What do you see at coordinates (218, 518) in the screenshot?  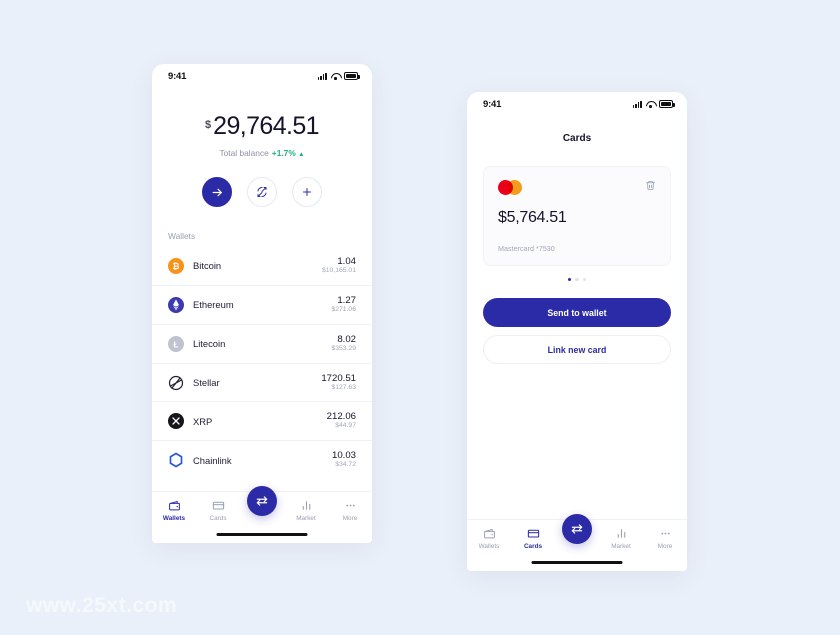 I see `tab-label: Cards` at bounding box center [218, 518].